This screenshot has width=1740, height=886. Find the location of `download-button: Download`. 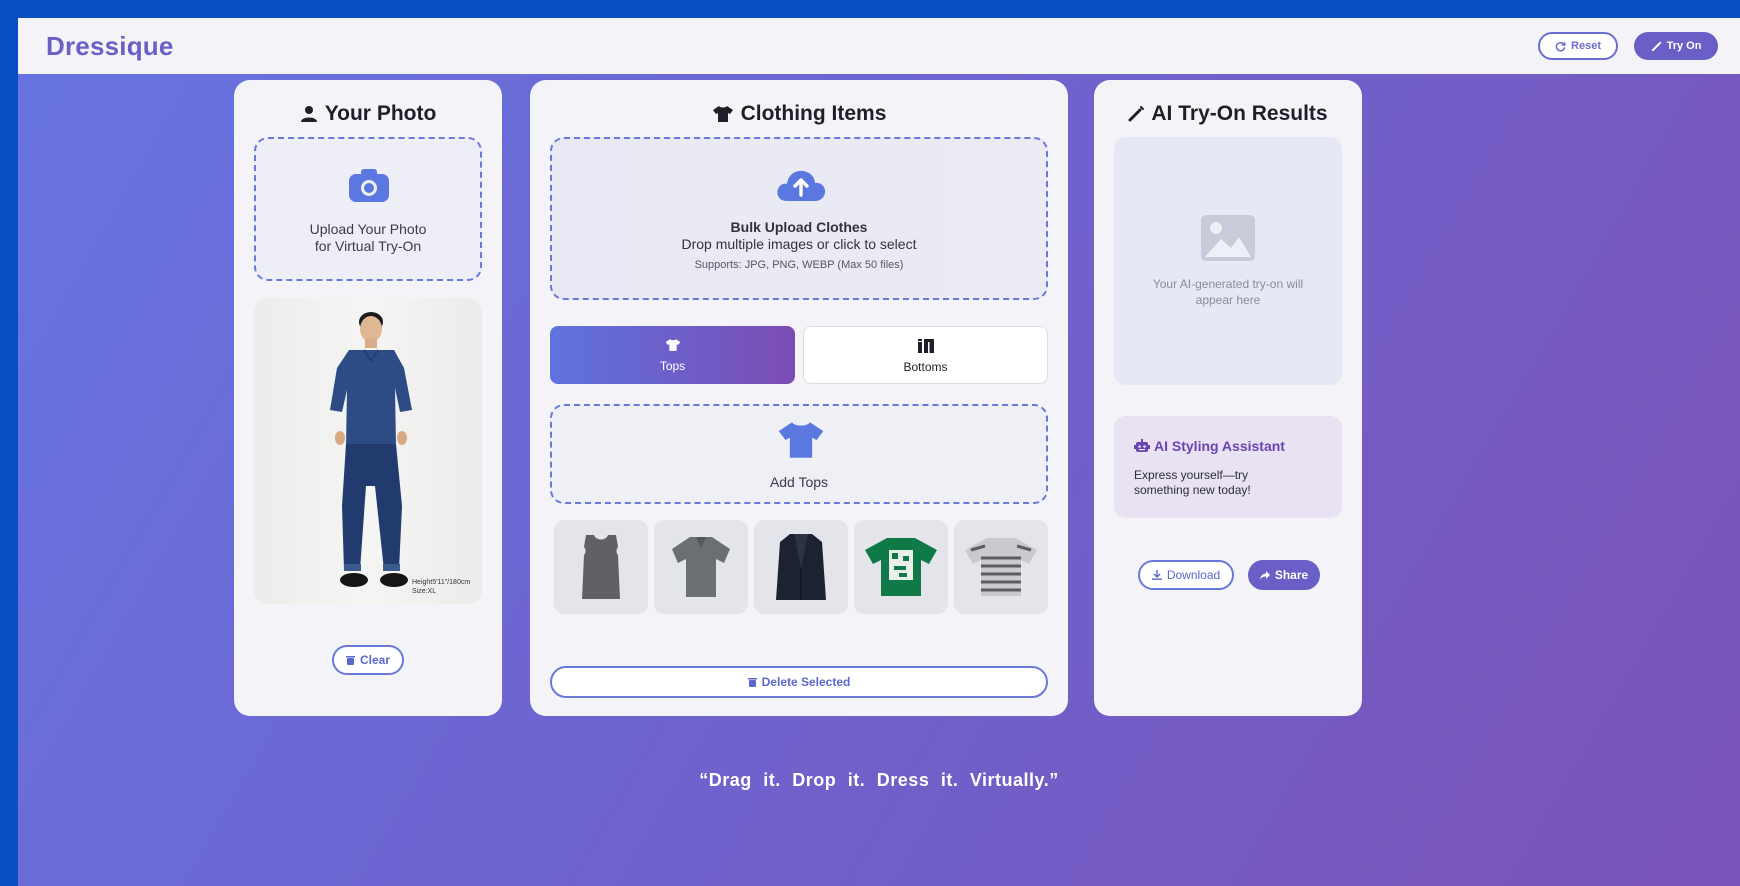

download-button: Download is located at coordinates (1186, 575).